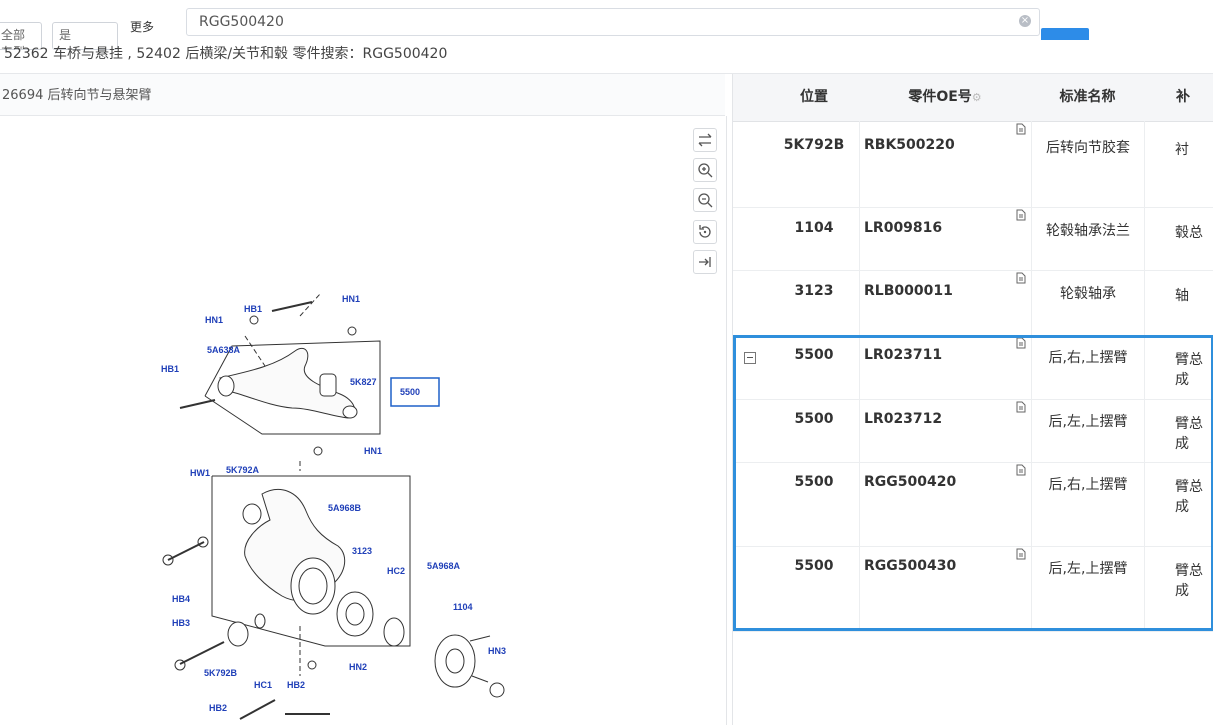 This screenshot has width=1213, height=725. Describe the element at coordinates (945, 588) in the screenshot. I see `cell-oe: RGG500430` at that location.